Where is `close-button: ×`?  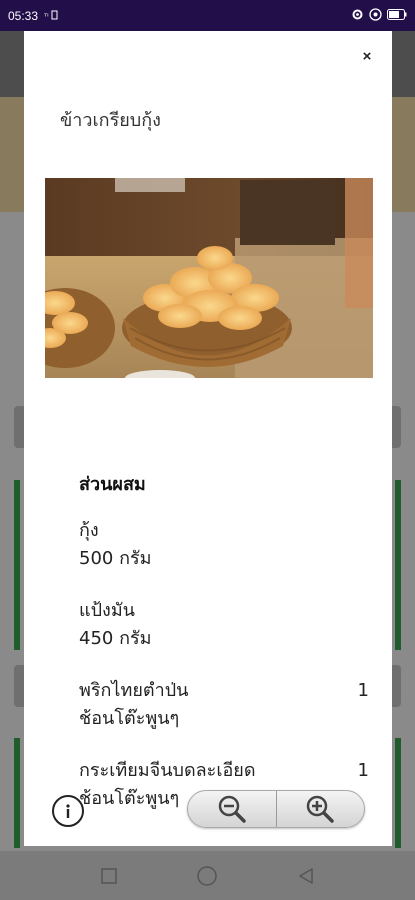 close-button: × is located at coordinates (367, 56).